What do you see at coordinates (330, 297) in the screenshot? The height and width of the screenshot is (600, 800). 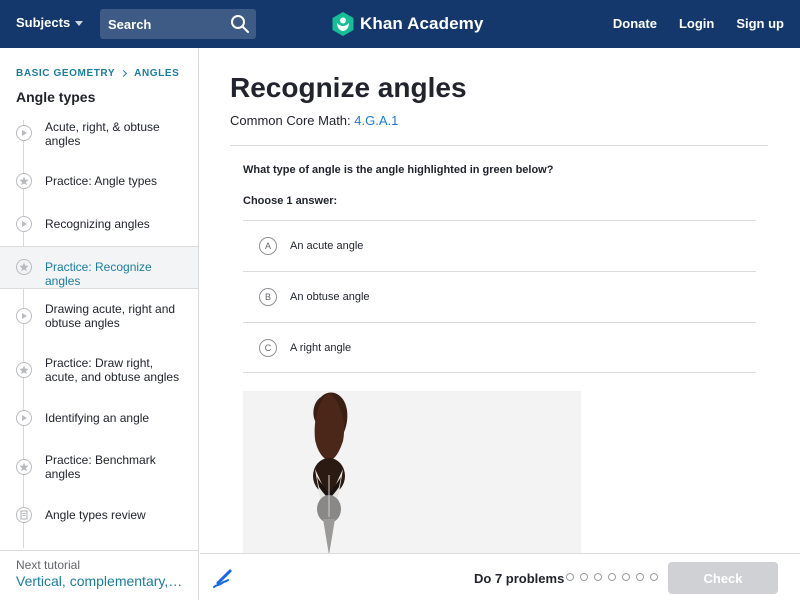 I see `choice-text: An obtuse angle` at bounding box center [330, 297].